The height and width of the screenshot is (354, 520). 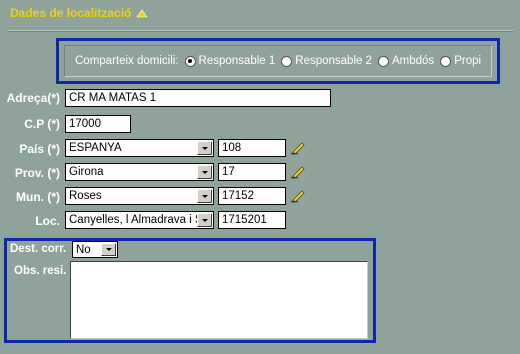 I want to click on municipality-select: Roses, so click(x=139, y=196).